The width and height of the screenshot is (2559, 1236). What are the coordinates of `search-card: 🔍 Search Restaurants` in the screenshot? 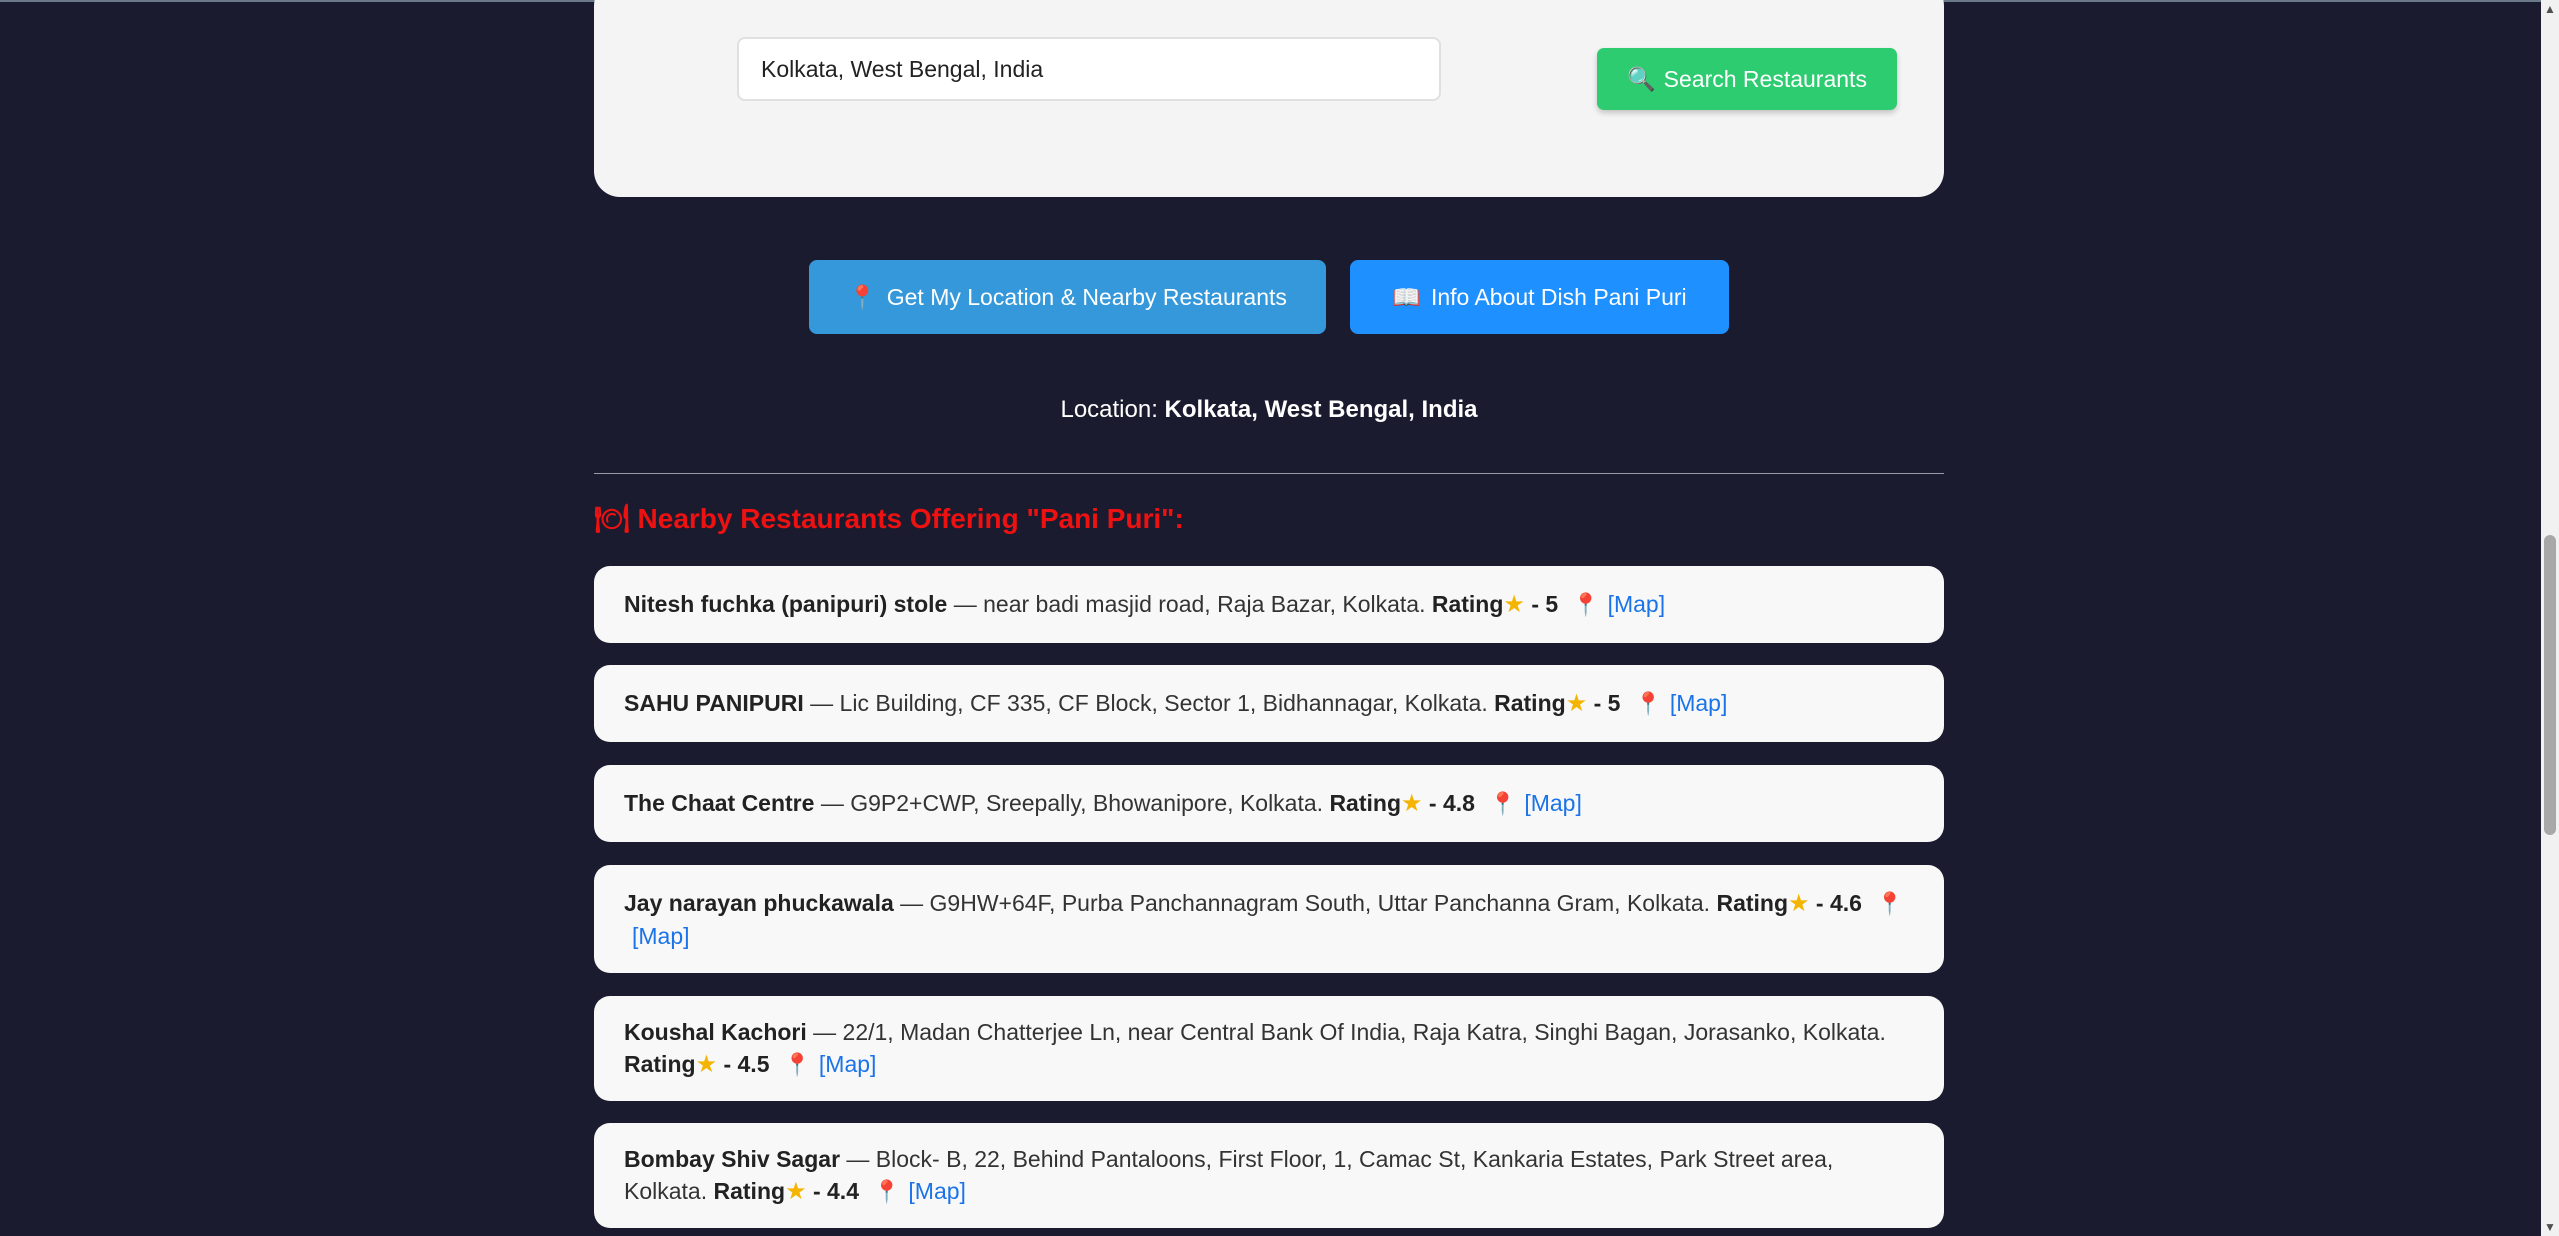 It's located at (1269, 98).